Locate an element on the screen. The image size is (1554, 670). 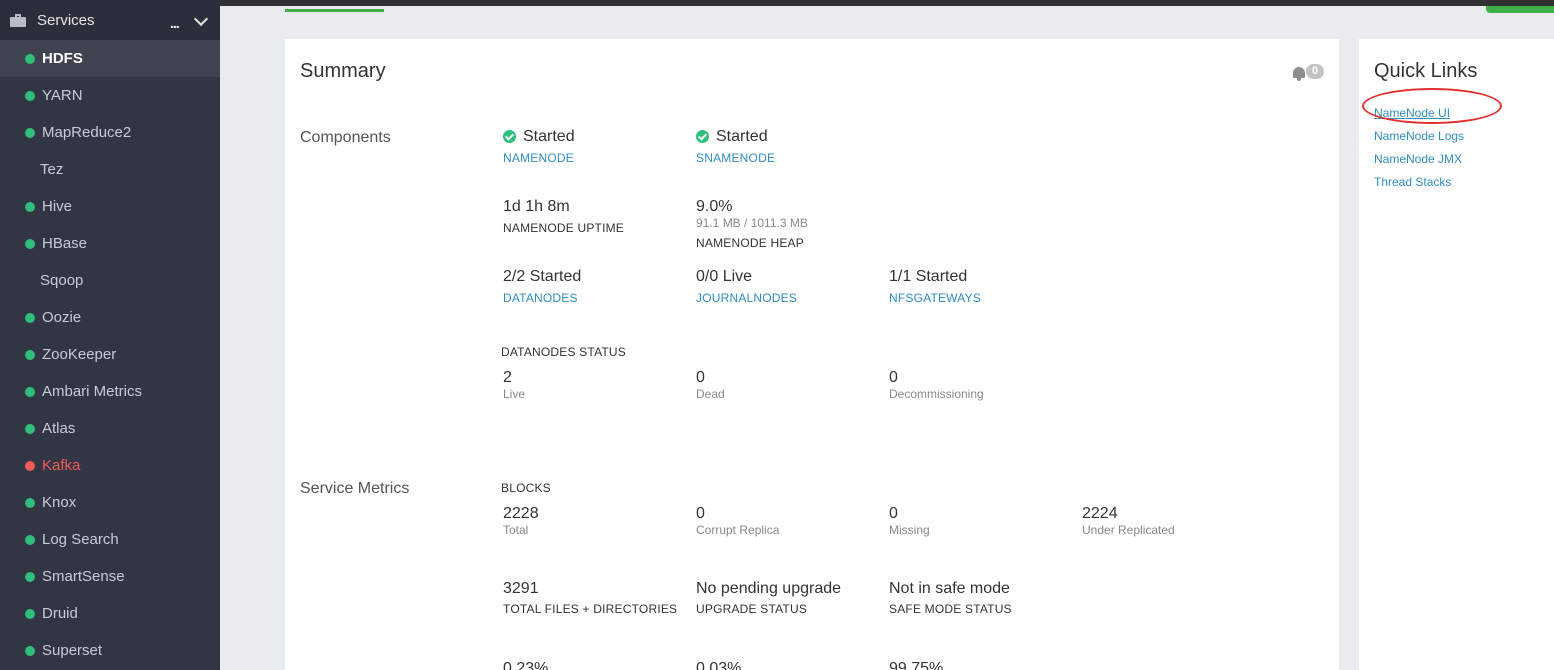
live-label: Live is located at coordinates (514, 394).